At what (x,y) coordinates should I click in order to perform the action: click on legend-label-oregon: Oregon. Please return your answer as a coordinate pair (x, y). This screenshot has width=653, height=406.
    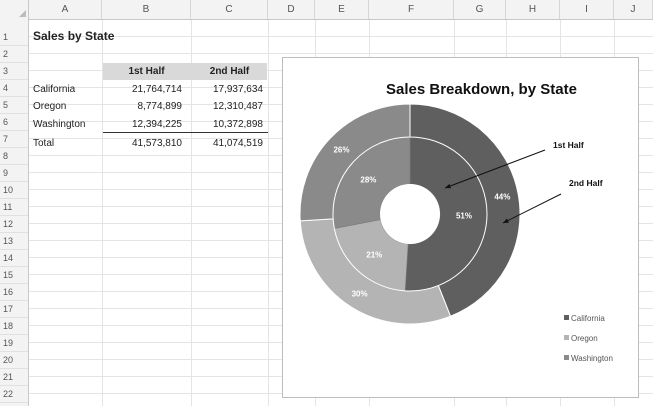
    Looking at the image, I should click on (584, 338).